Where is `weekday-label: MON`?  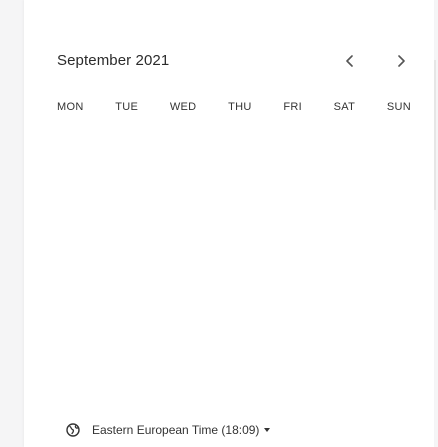
weekday-label: MON is located at coordinates (70, 107).